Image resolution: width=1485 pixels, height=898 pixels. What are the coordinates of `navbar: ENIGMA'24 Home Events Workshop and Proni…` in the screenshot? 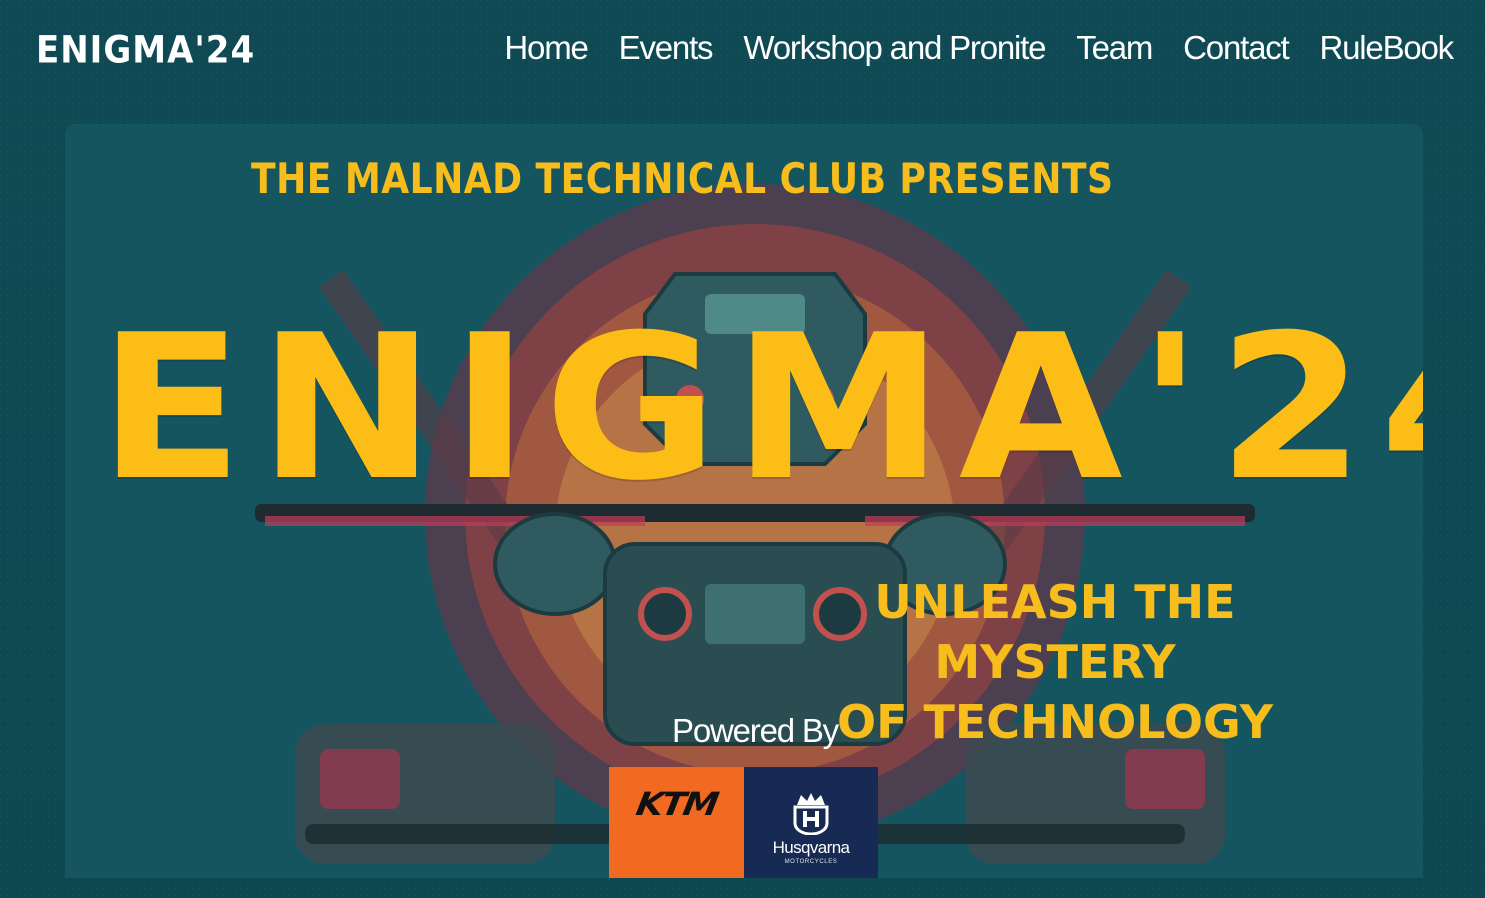 It's located at (742, 48).